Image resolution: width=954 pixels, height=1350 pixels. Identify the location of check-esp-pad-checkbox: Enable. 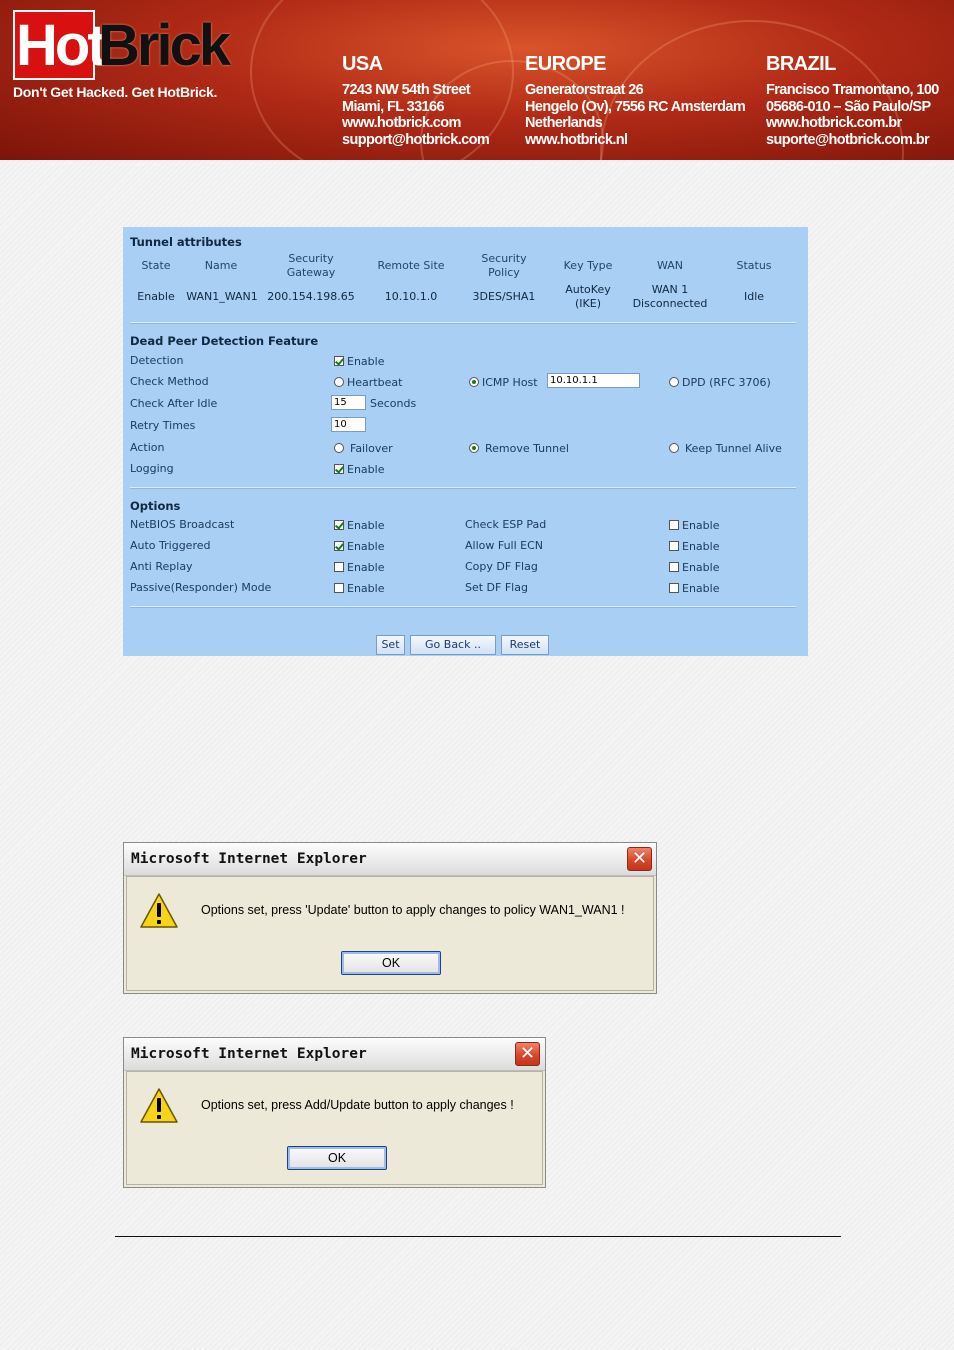
(694, 525).